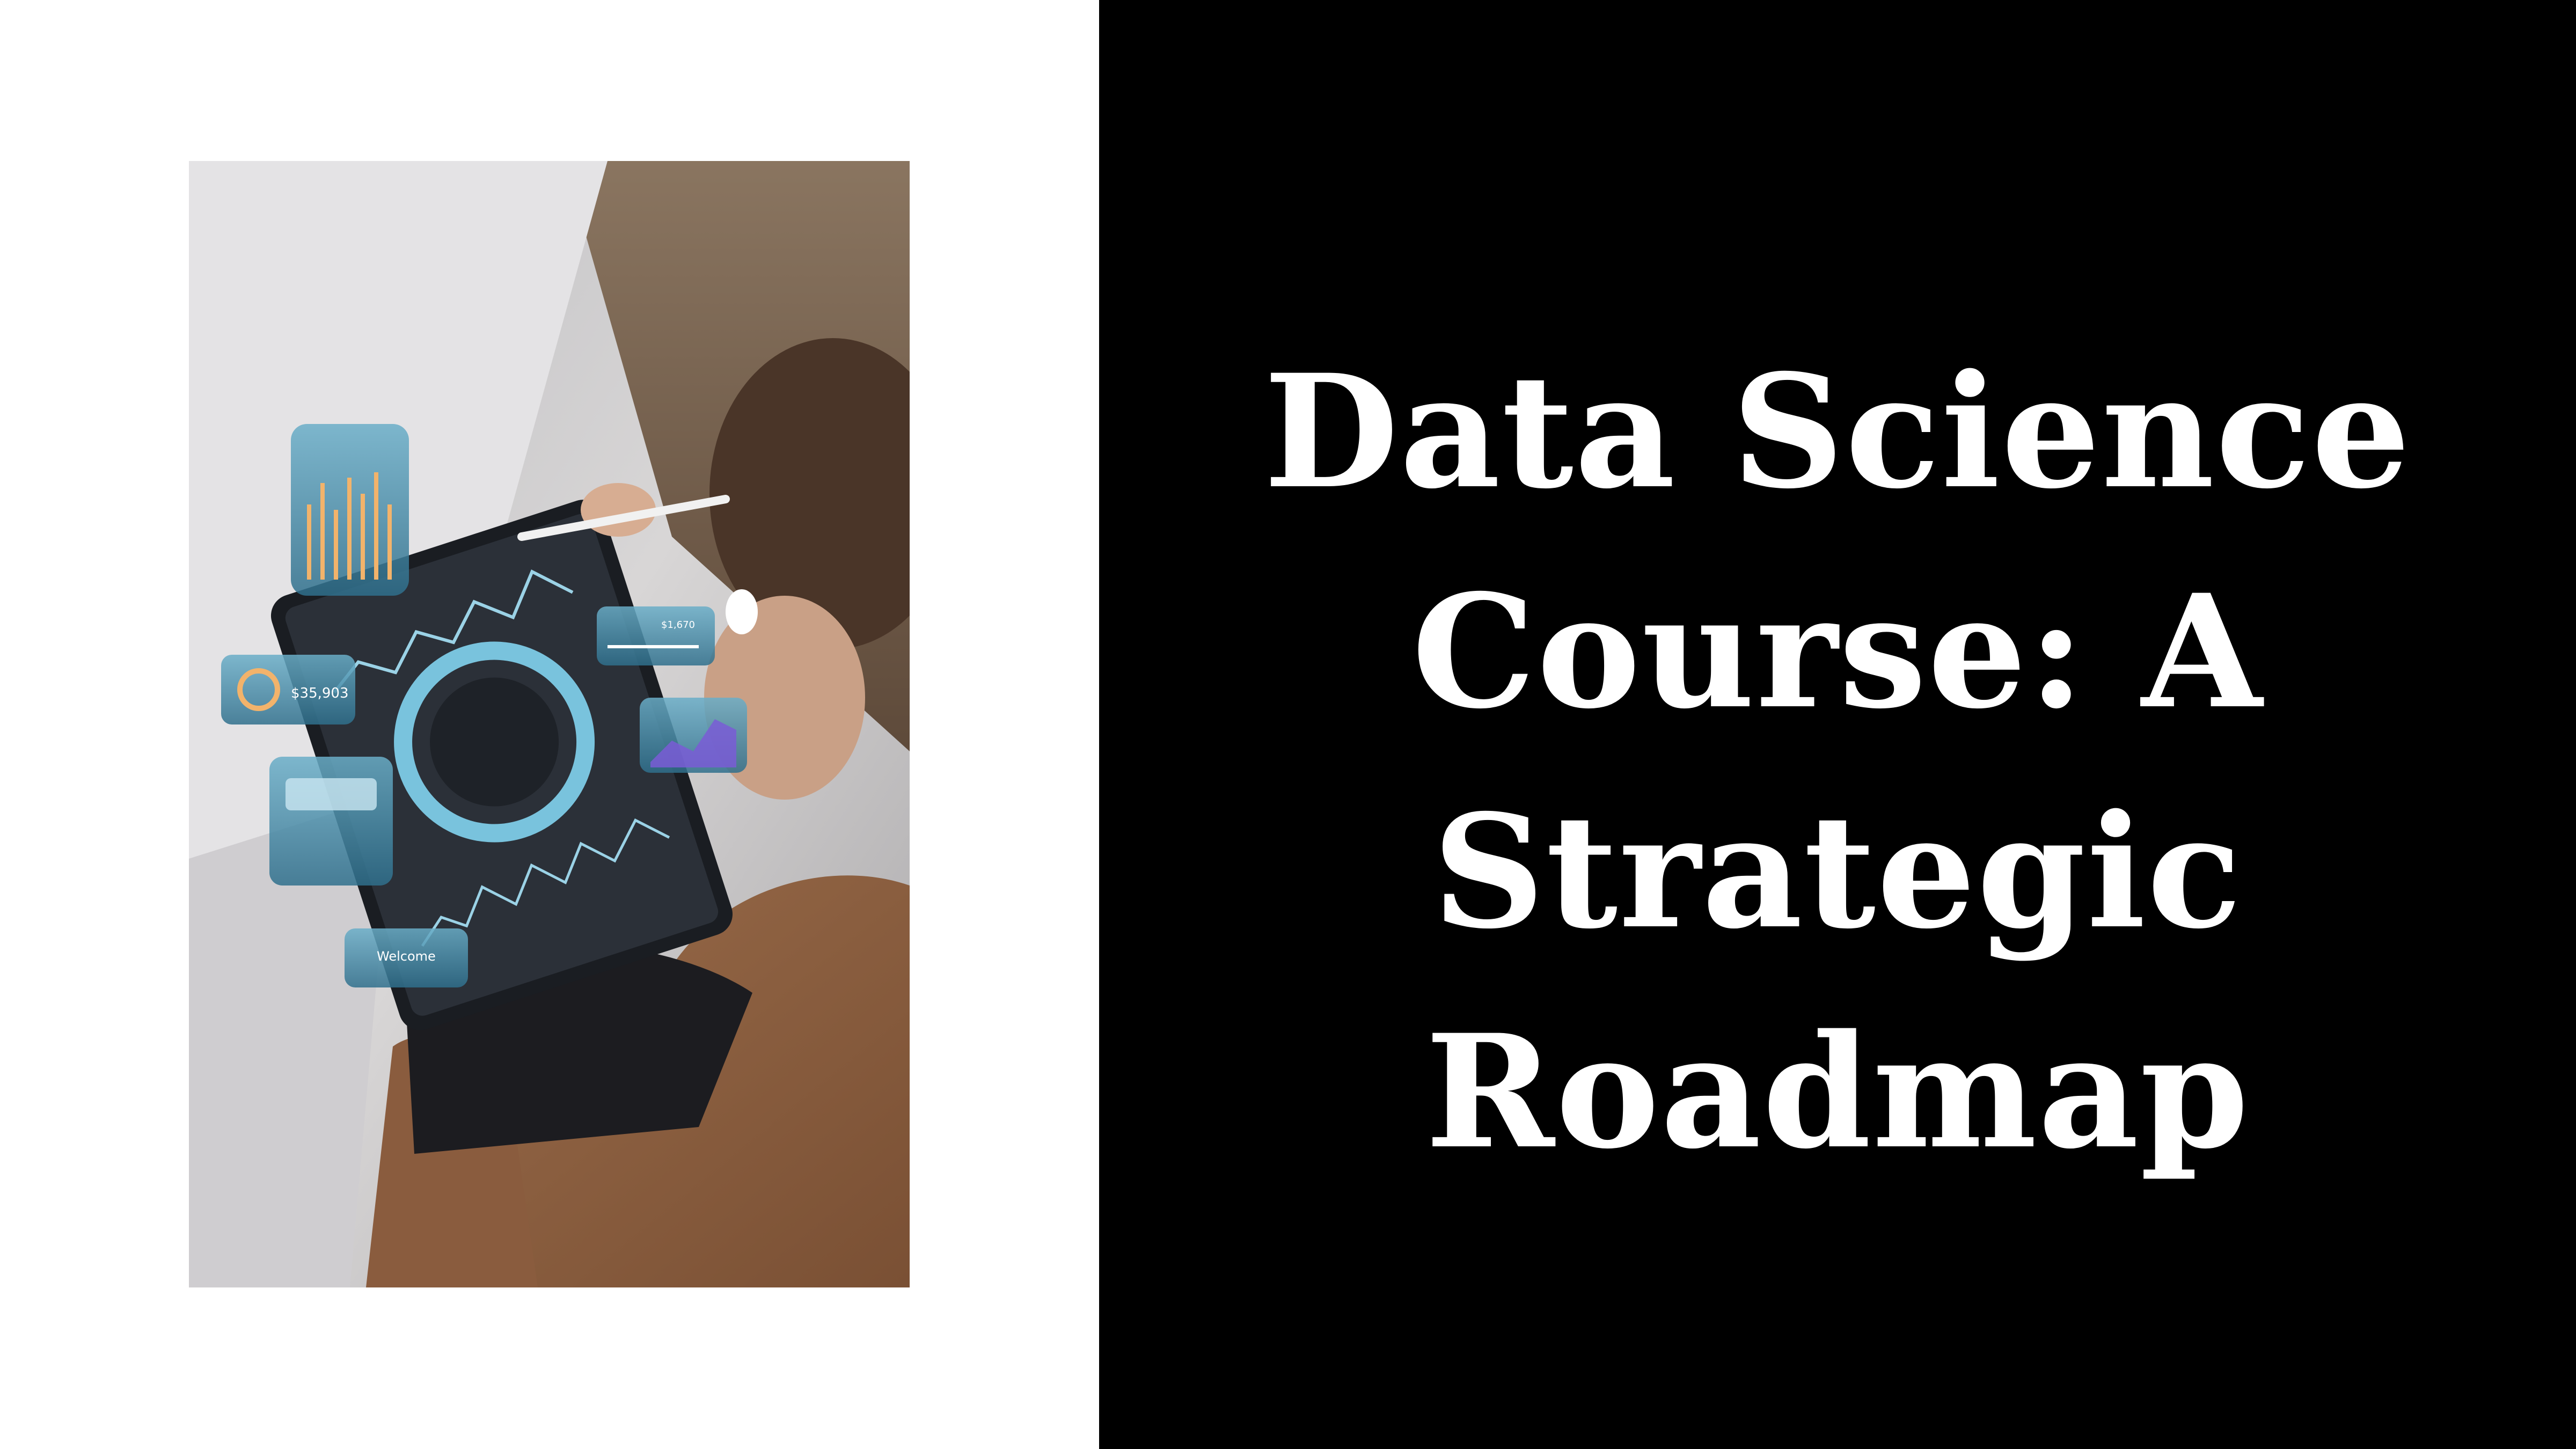 This screenshot has height=1449, width=2576. Describe the element at coordinates (320, 693) in the screenshot. I see `amount-primary-text: $35,903` at that location.